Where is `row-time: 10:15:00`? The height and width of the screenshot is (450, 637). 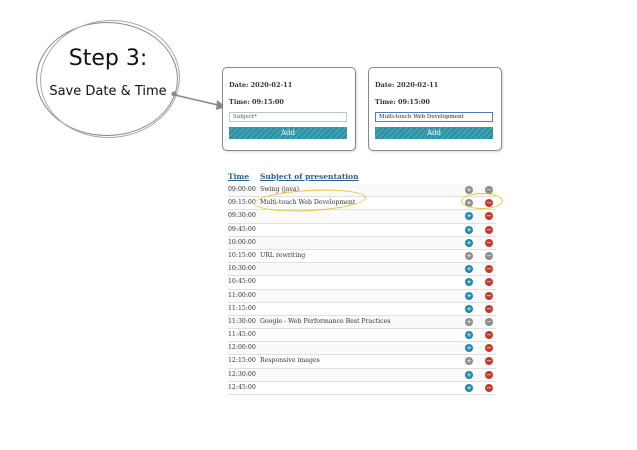 row-time: 10:15:00 is located at coordinates (242, 255).